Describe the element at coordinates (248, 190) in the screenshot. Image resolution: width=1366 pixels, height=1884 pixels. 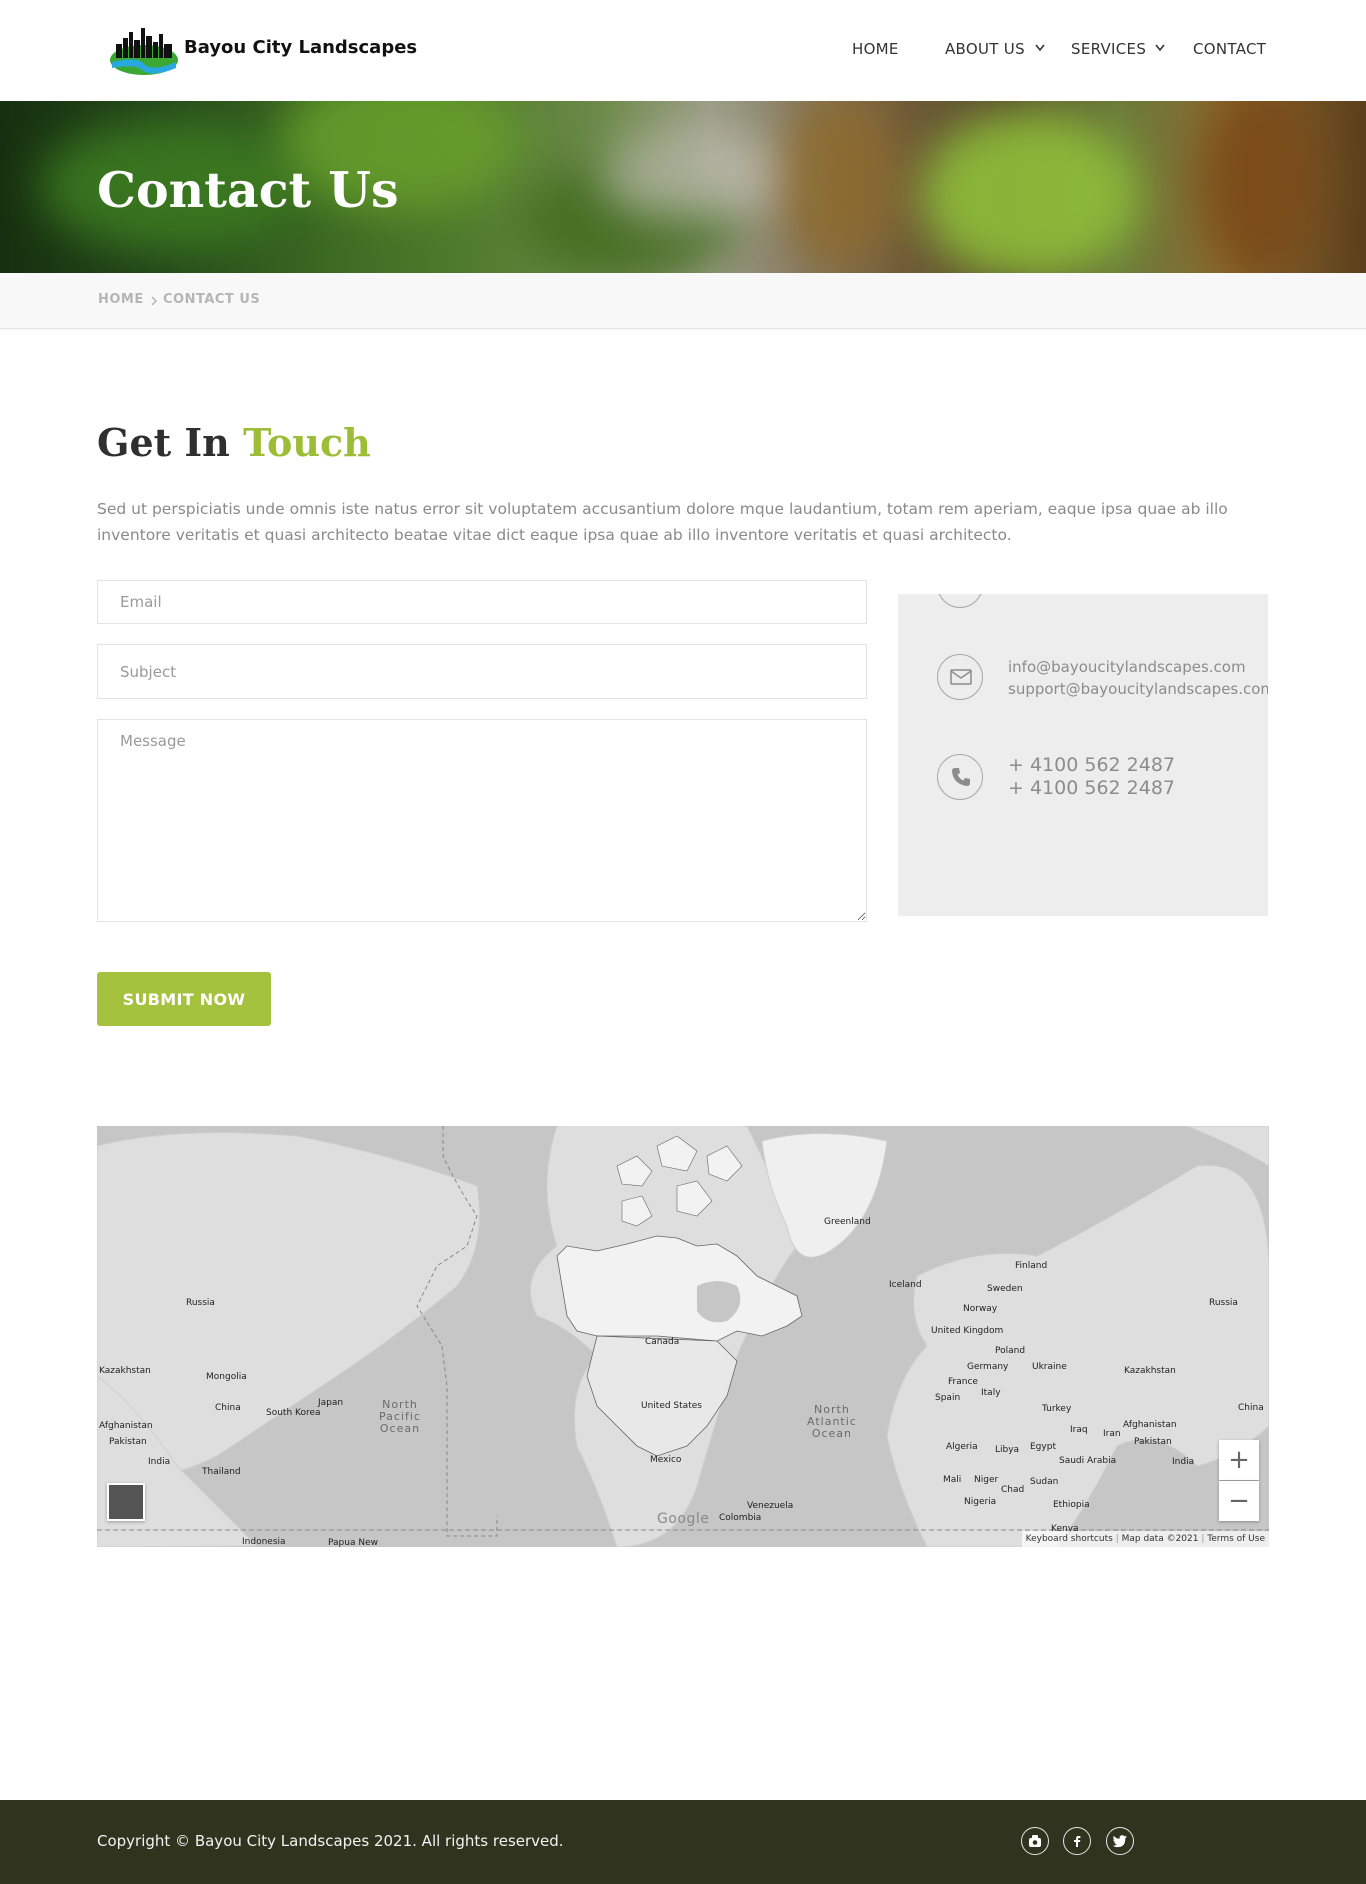
I see `page-title: Contact Us` at that location.